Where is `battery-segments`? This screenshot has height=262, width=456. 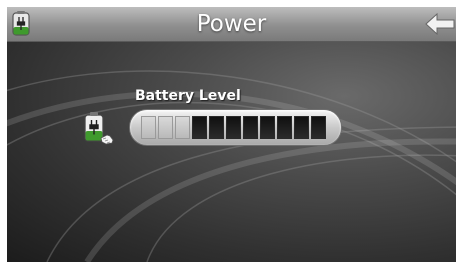 battery-segments is located at coordinates (233, 127).